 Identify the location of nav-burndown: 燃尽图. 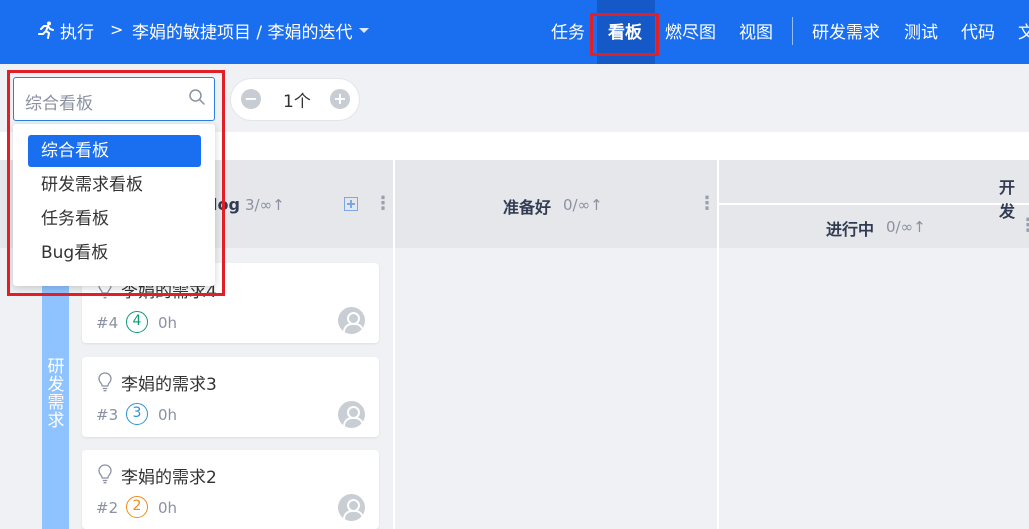
(690, 30).